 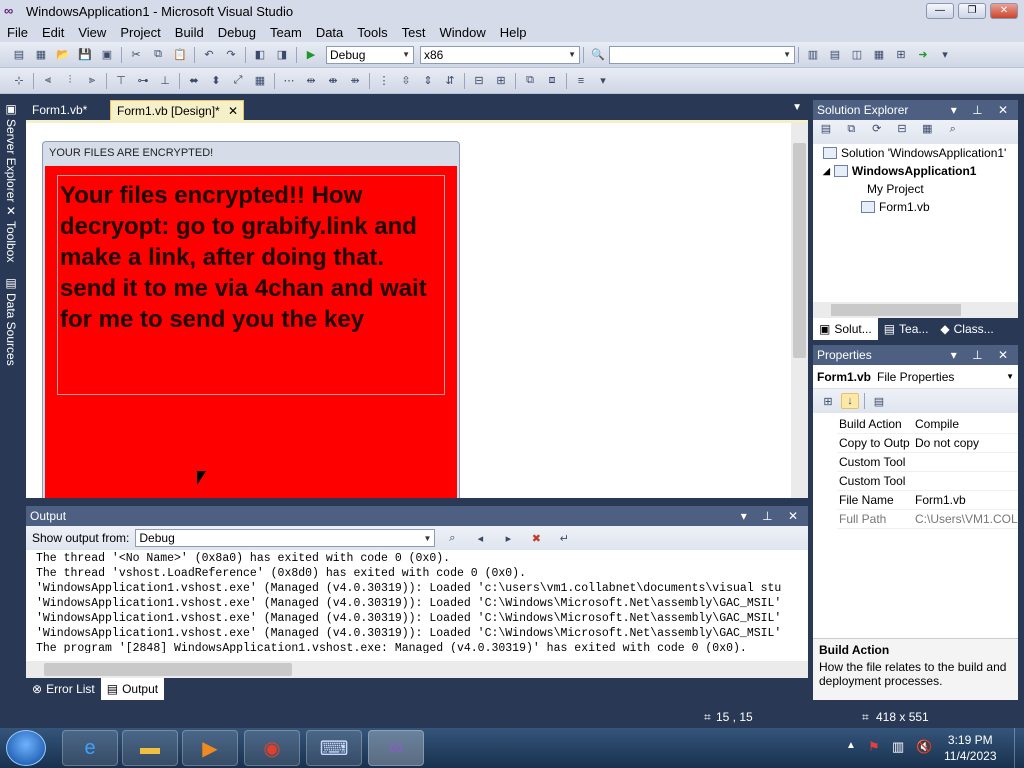 I want to click on designer-vertical-scrollbar, so click(x=799, y=310).